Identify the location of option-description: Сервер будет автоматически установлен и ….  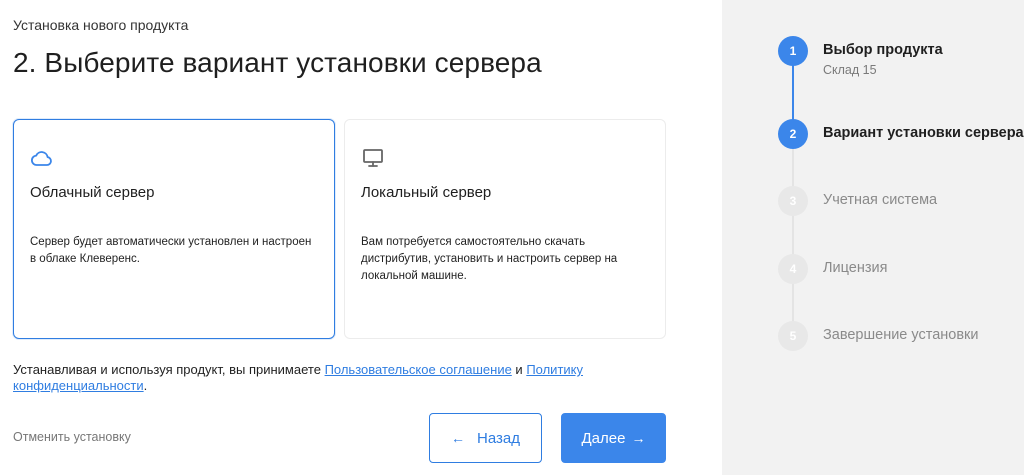
(171, 250).